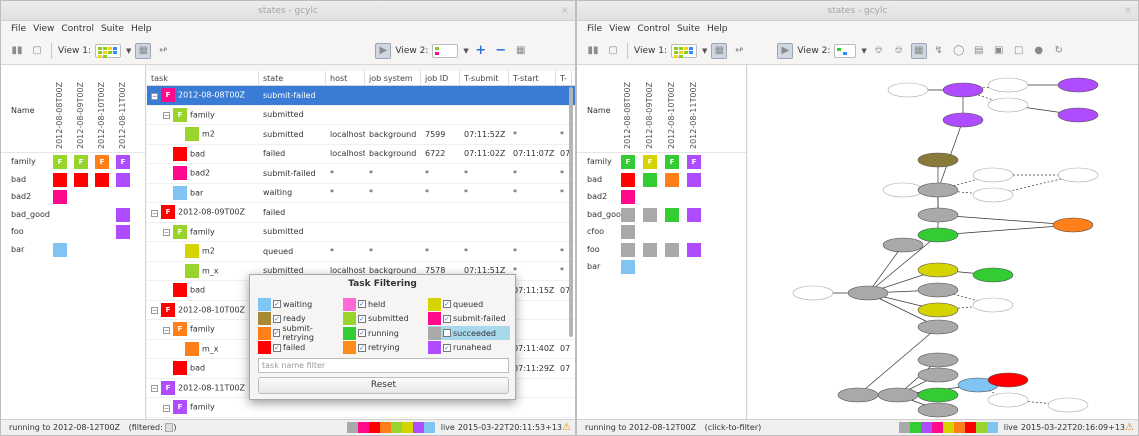 This screenshot has width=1139, height=436. I want to click on col-task: task, so click(203, 78).